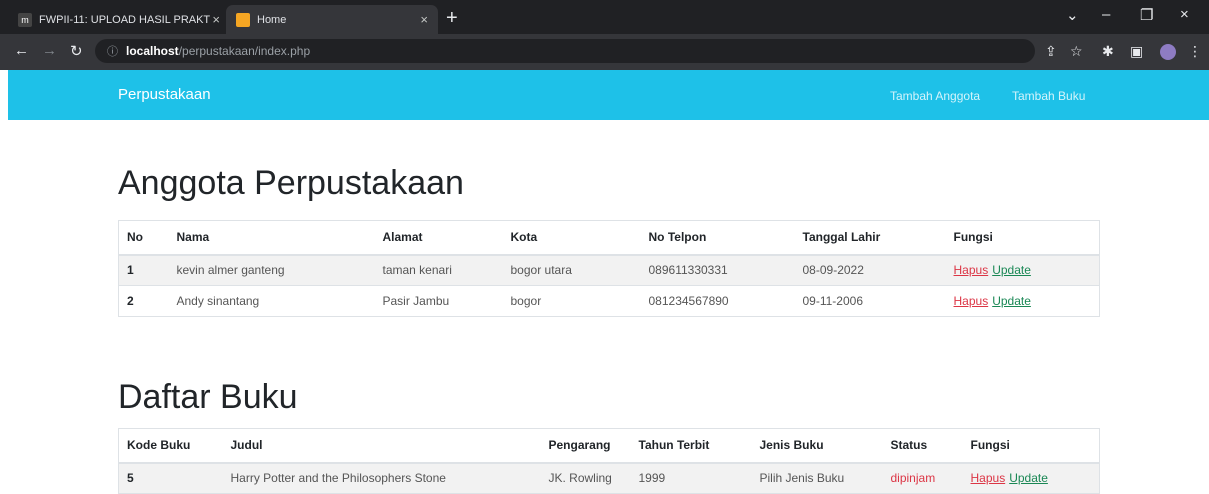 Image resolution: width=1209 pixels, height=494 pixels. I want to click on moodle-favicon-icon: m, so click(25, 19).